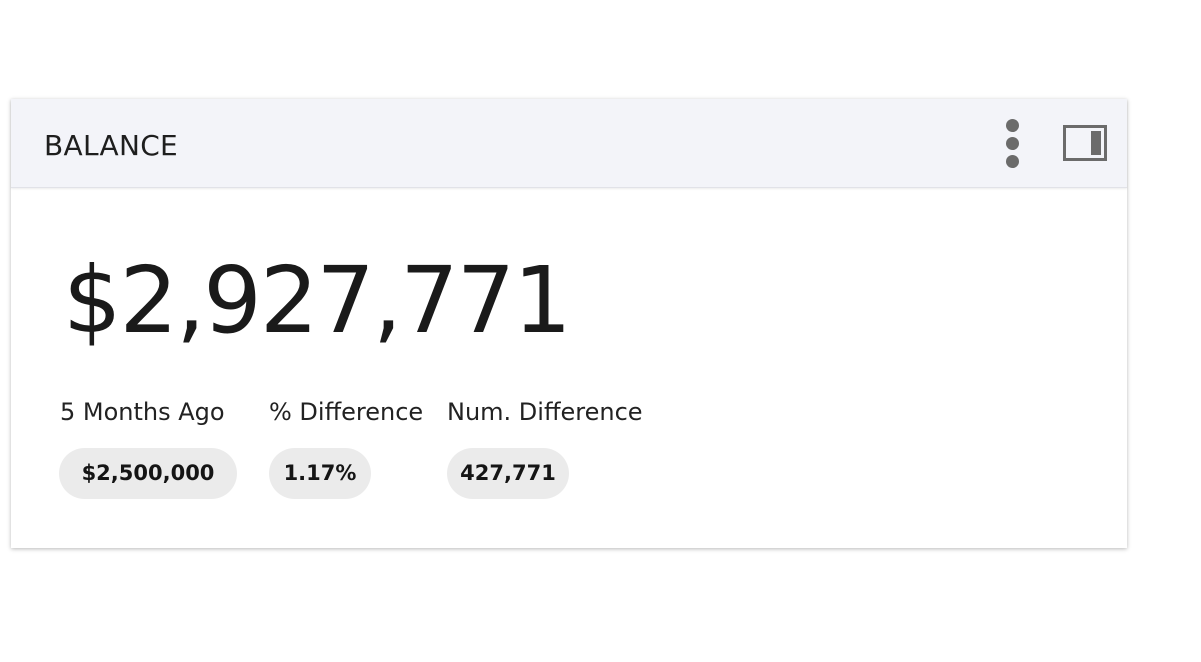  I want to click on stat-label-percent-difference: % Difference, so click(346, 412).